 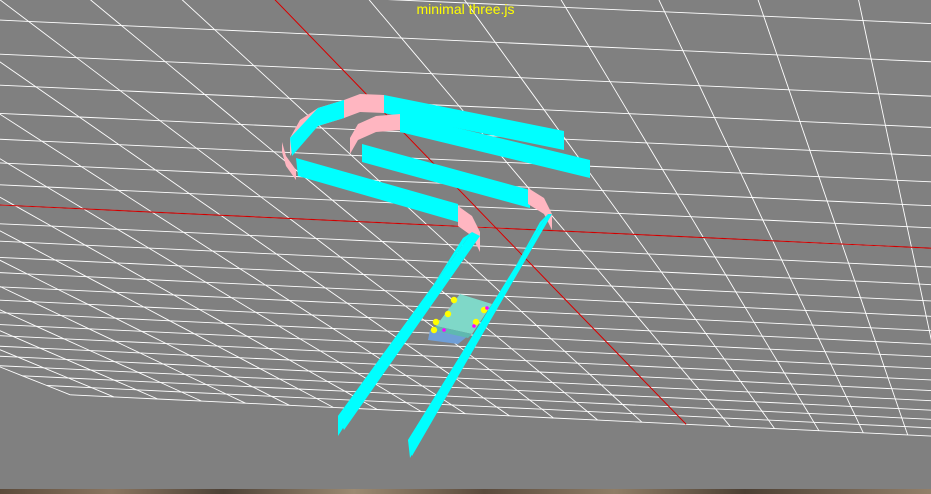 What do you see at coordinates (331, 113) in the screenshot?
I see `wall-straight` at bounding box center [331, 113].